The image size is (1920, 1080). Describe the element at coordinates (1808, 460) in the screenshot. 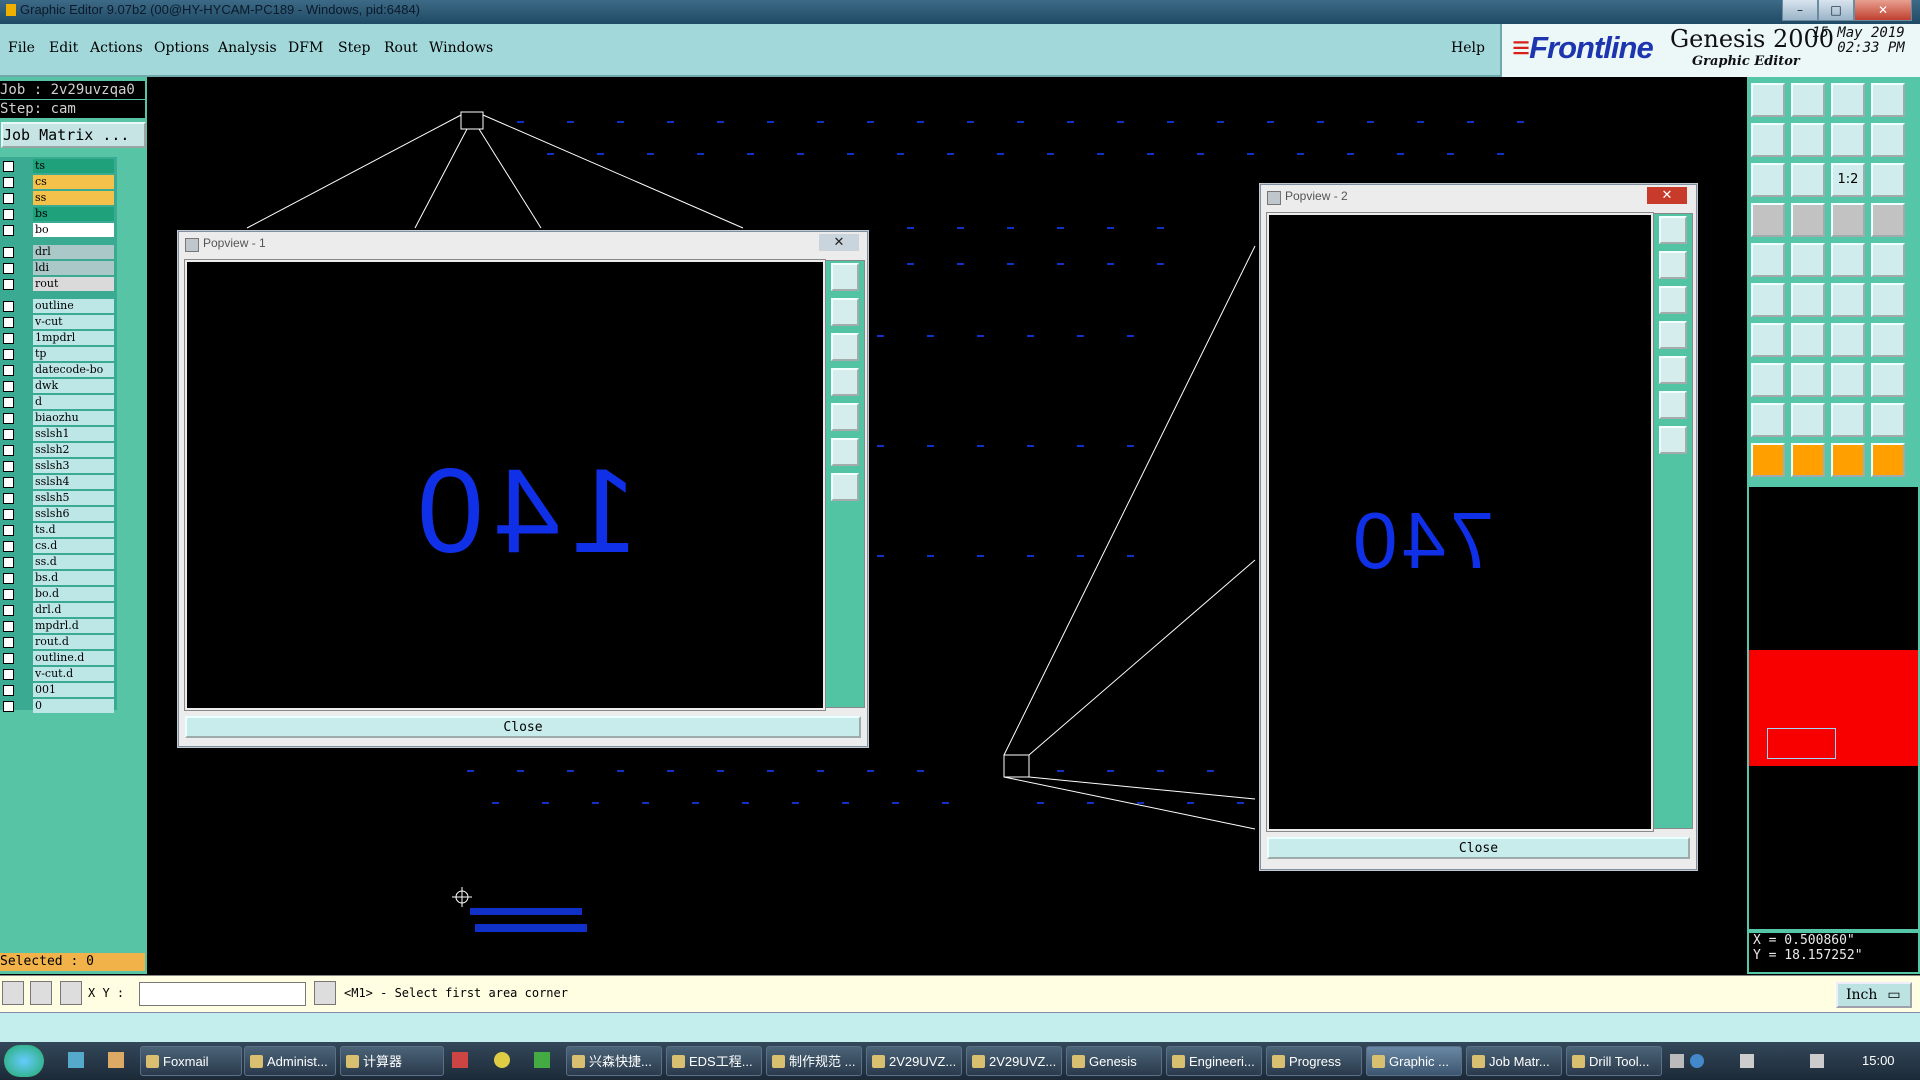

I see `select-box-icon` at that location.